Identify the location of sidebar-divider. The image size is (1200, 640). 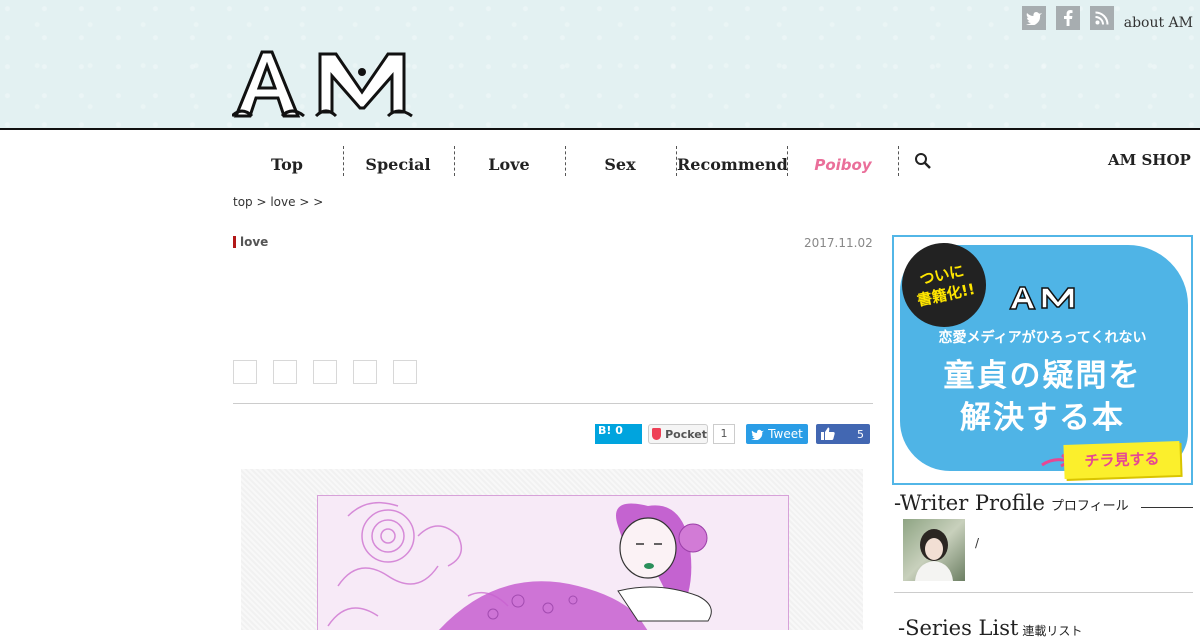
(1043, 592).